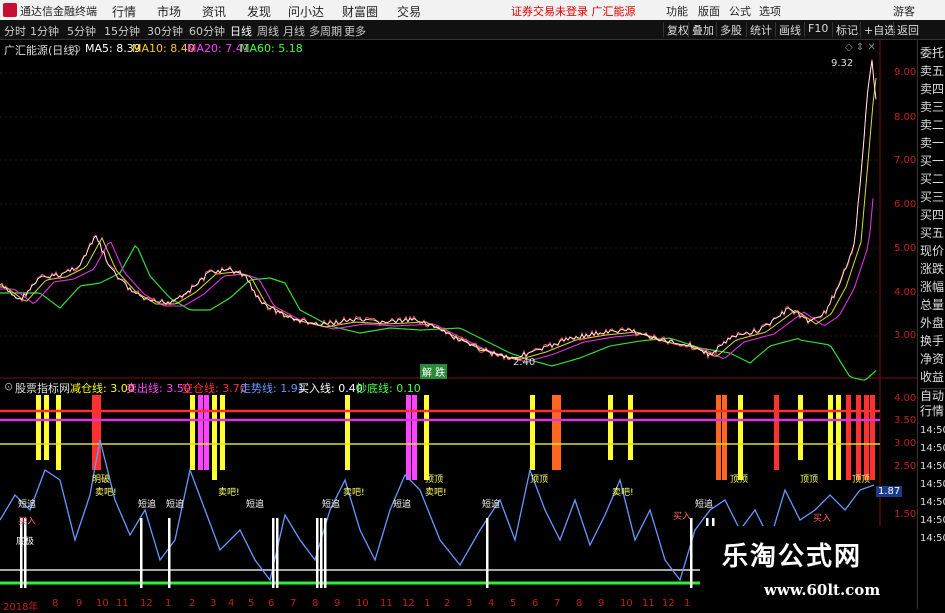  I want to click on stock-title: 广汇能源(日线), so click(41, 50).